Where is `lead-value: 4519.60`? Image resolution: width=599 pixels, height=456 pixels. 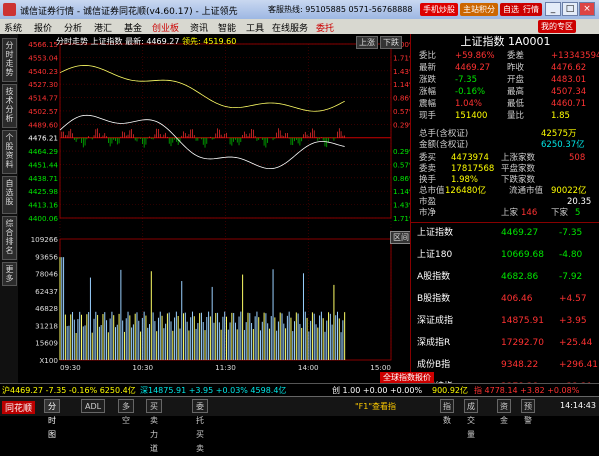
lead-value: 4519.60 is located at coordinates (220, 41).